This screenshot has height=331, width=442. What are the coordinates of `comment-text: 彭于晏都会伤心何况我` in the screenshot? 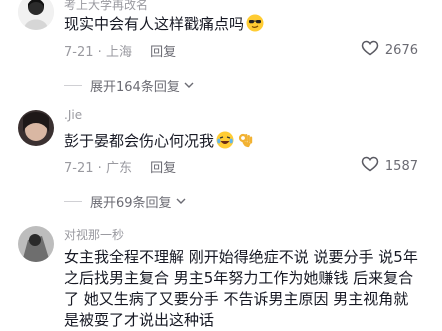 It's located at (243, 141).